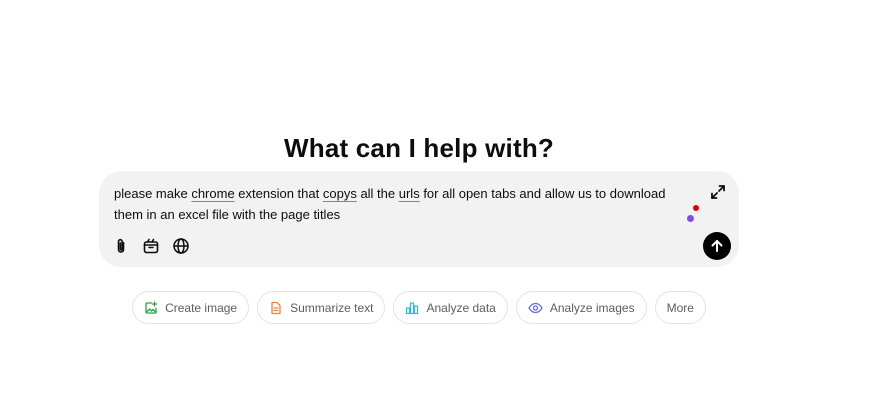 The image size is (886, 412). I want to click on chip-label: More, so click(680, 307).